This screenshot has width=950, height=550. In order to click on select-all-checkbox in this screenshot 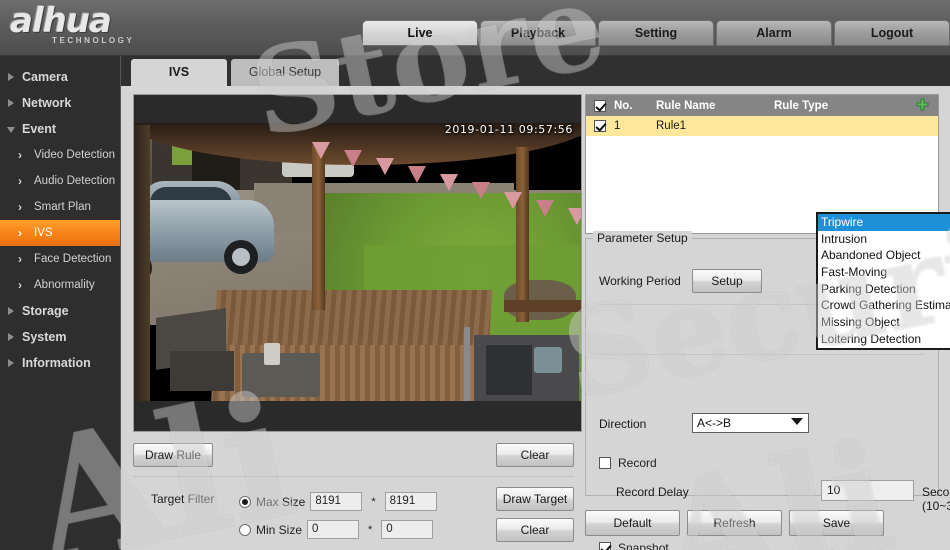, I will do `click(600, 105)`.